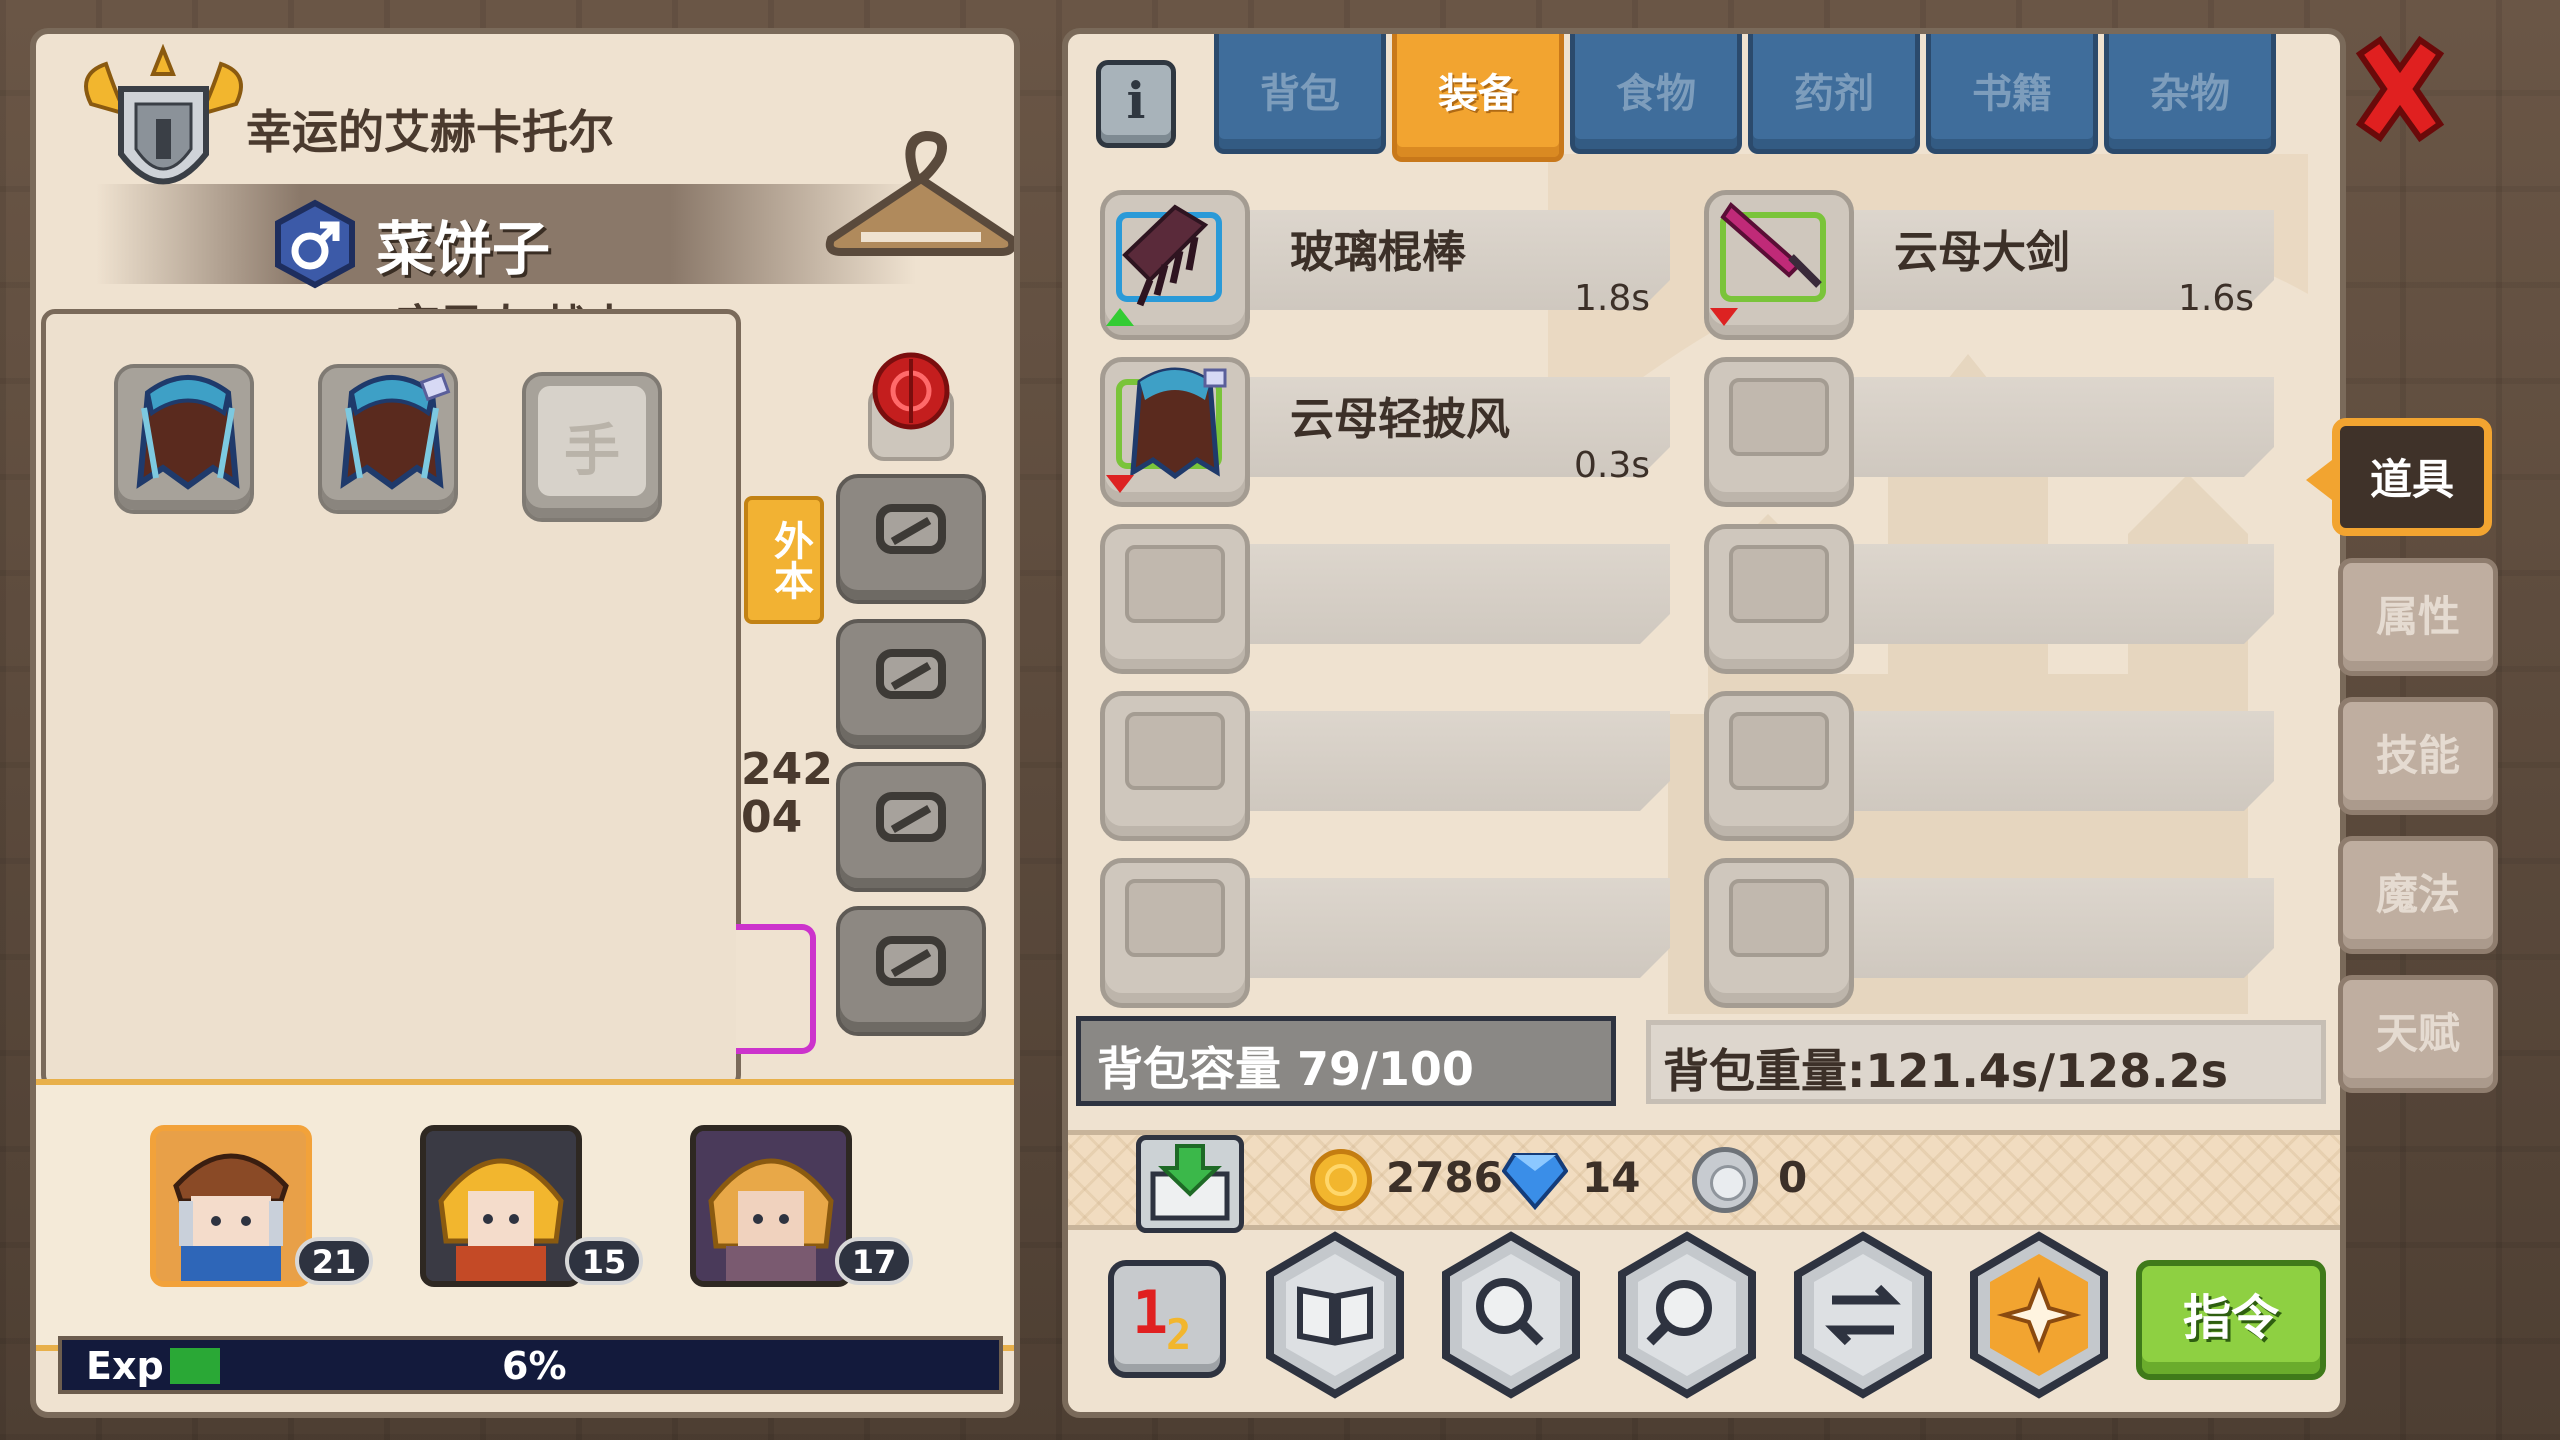 Image resolution: width=2560 pixels, height=1440 pixels. Describe the element at coordinates (1863, 1315) in the screenshot. I see `swap-icon` at that location.